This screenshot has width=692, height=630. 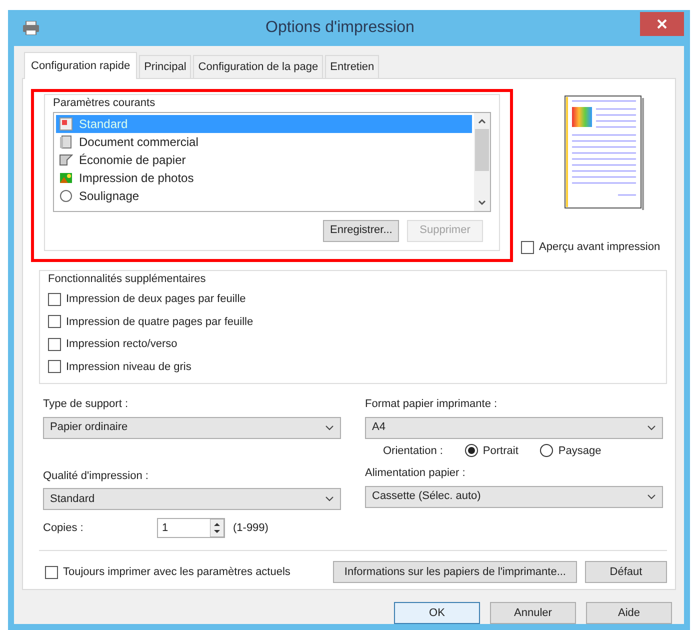 What do you see at coordinates (264, 159) in the screenshot?
I see `list-item: Économie de papier` at bounding box center [264, 159].